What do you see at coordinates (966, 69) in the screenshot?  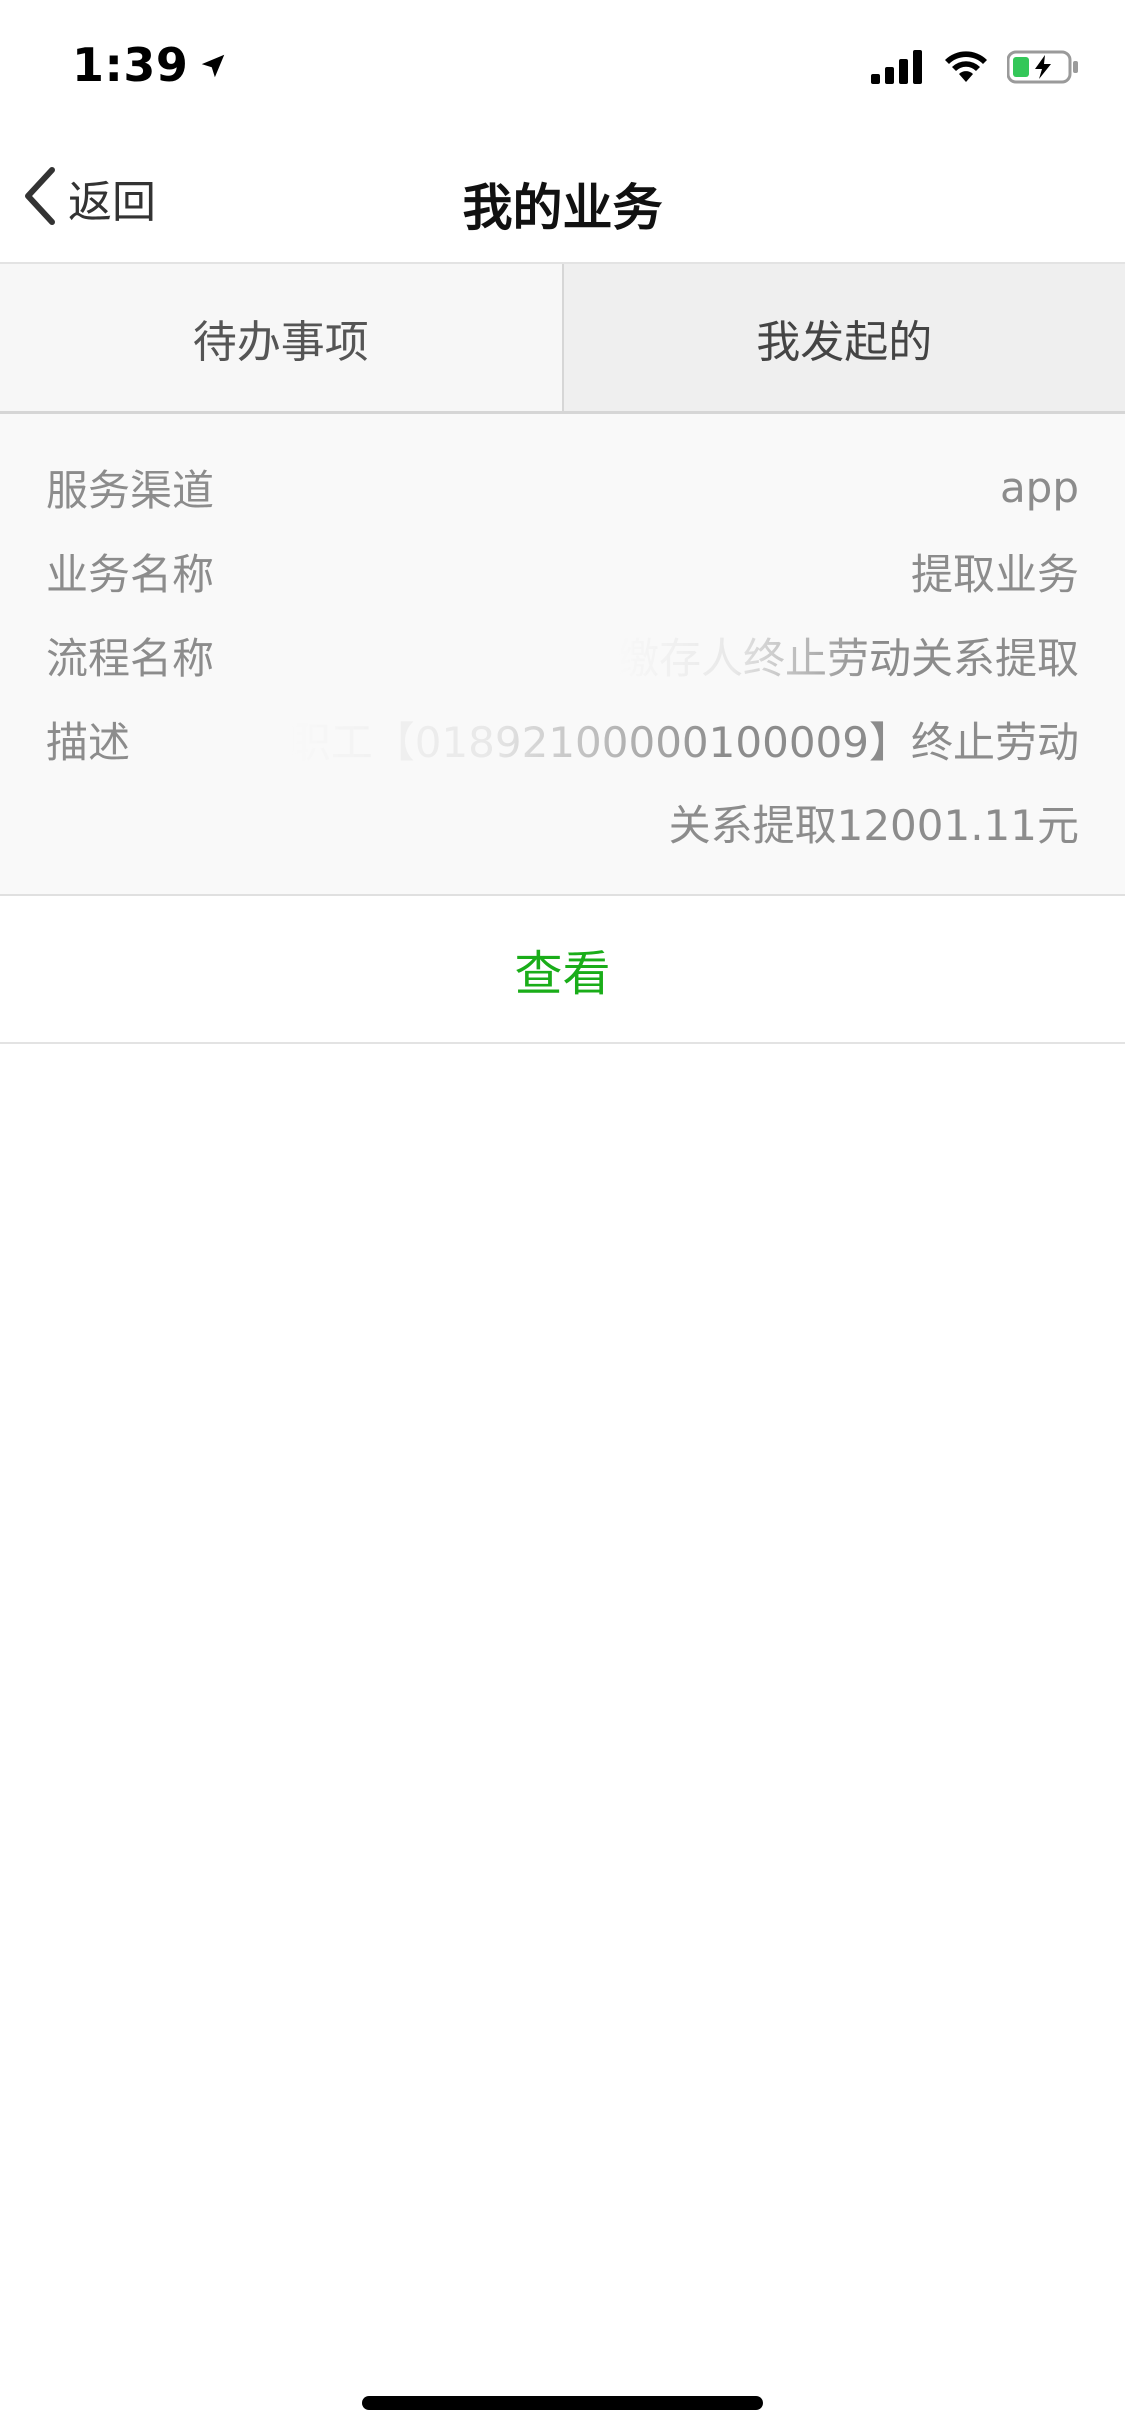 I see `wifi-icon` at bounding box center [966, 69].